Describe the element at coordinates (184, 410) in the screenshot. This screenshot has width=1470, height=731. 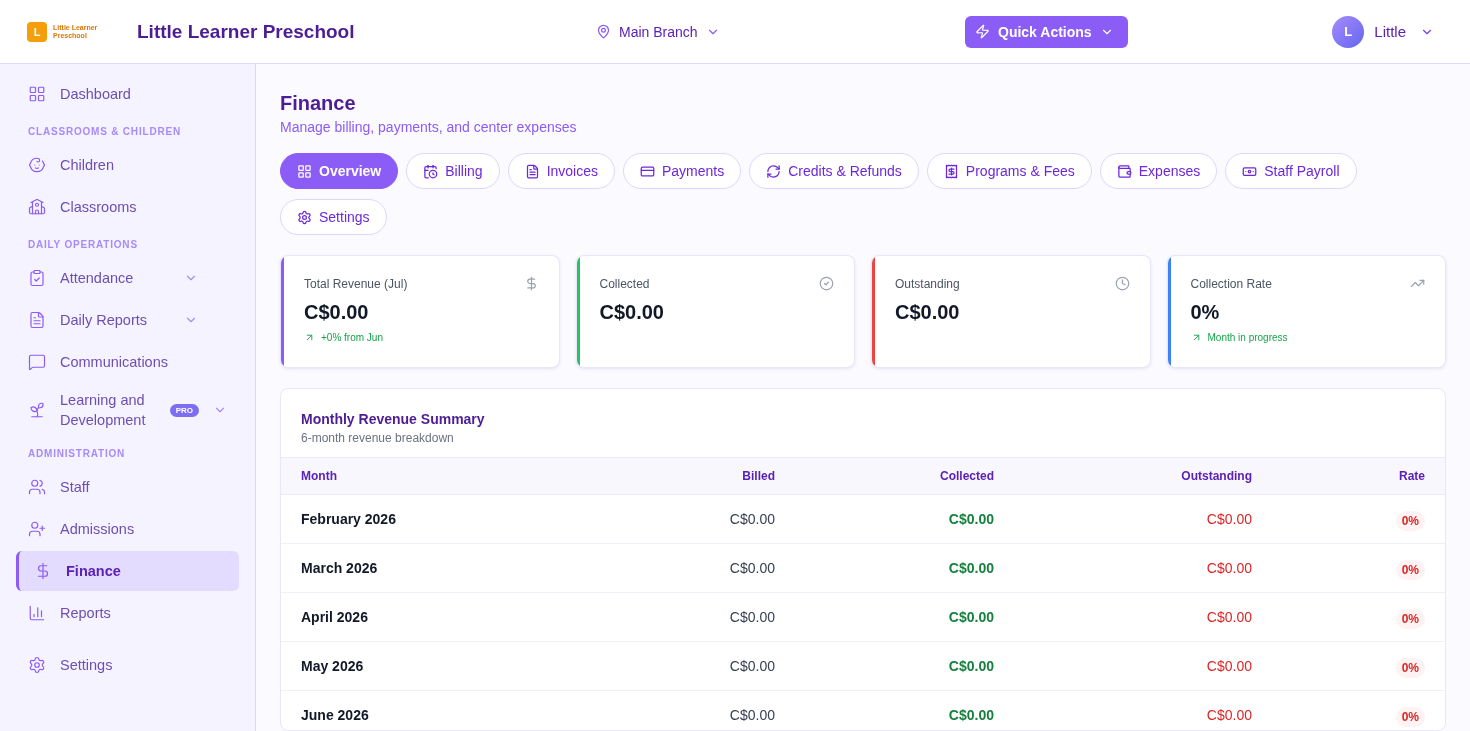
I see `pro-badge: PRO` at that location.